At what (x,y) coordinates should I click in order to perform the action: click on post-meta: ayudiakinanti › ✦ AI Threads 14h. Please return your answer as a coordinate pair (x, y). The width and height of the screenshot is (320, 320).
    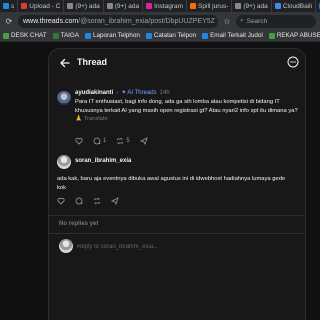
    Looking at the image, I should click on (122, 93).